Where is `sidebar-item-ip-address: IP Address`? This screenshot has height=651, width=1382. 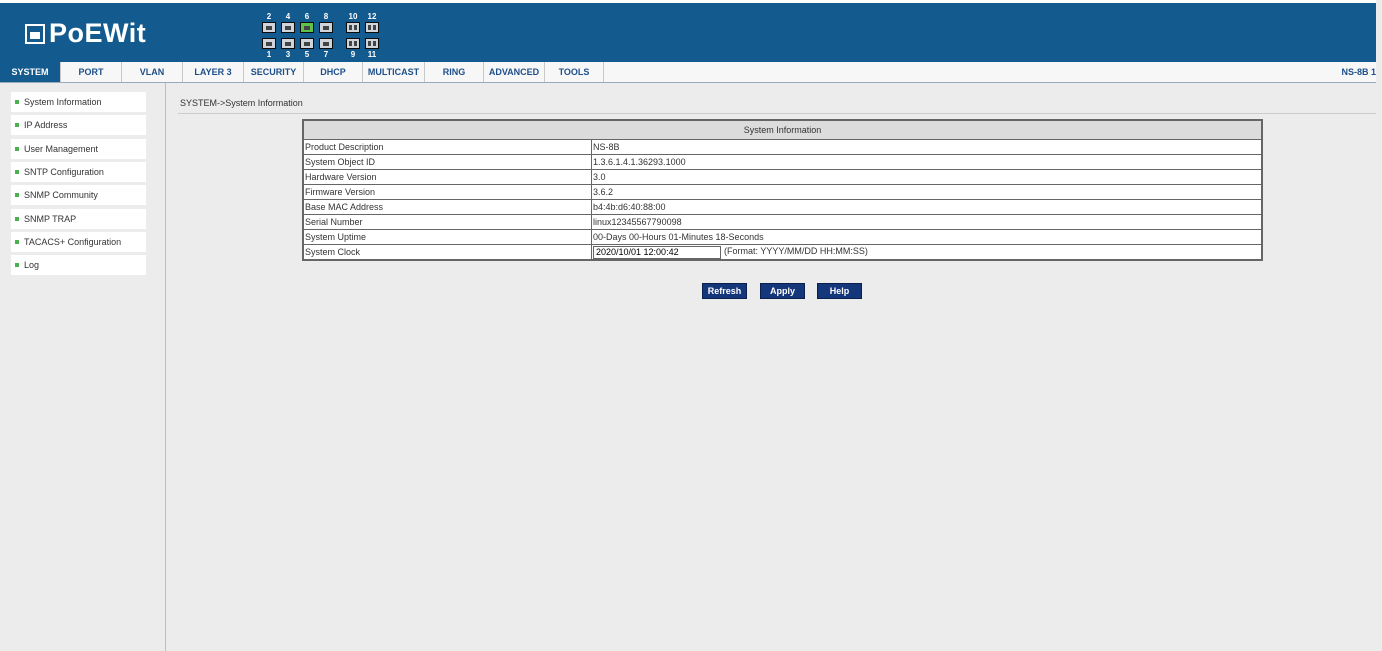 sidebar-item-ip-address: IP Address is located at coordinates (78, 125).